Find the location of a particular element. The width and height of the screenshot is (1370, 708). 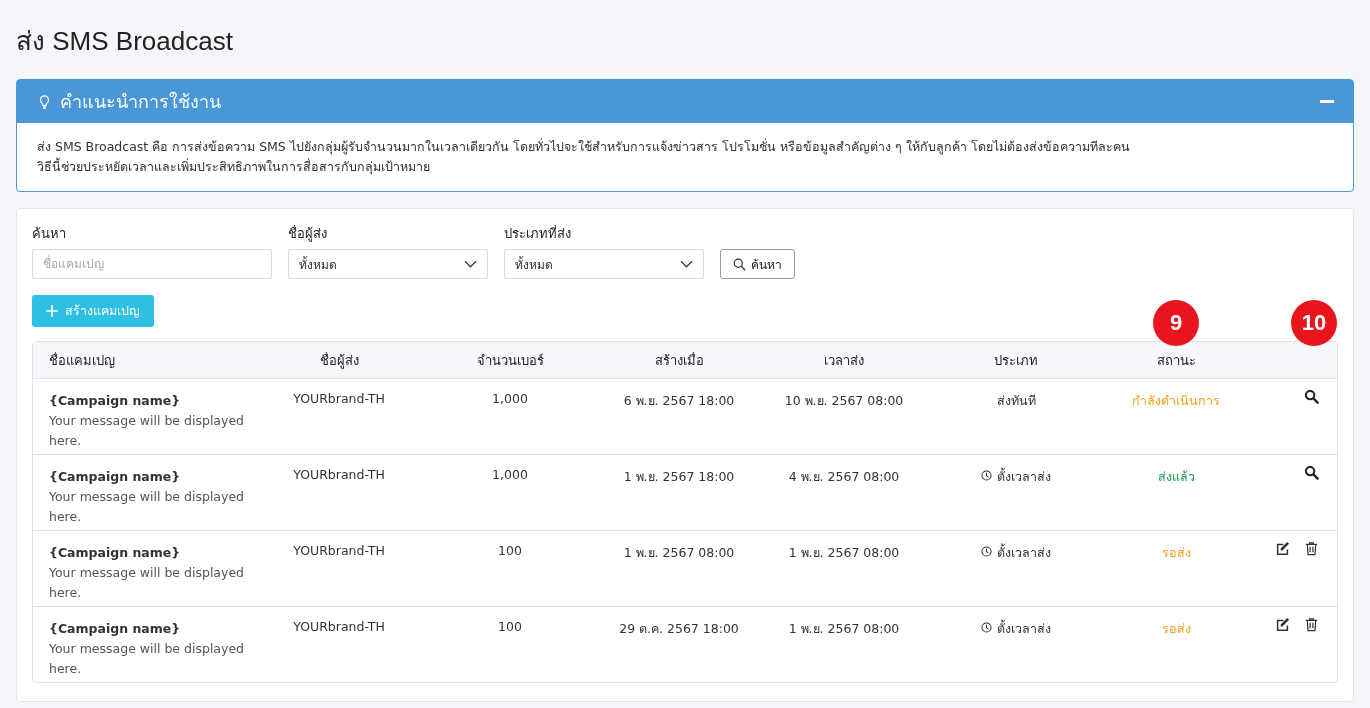

search-button: ค้นหา is located at coordinates (757, 264).